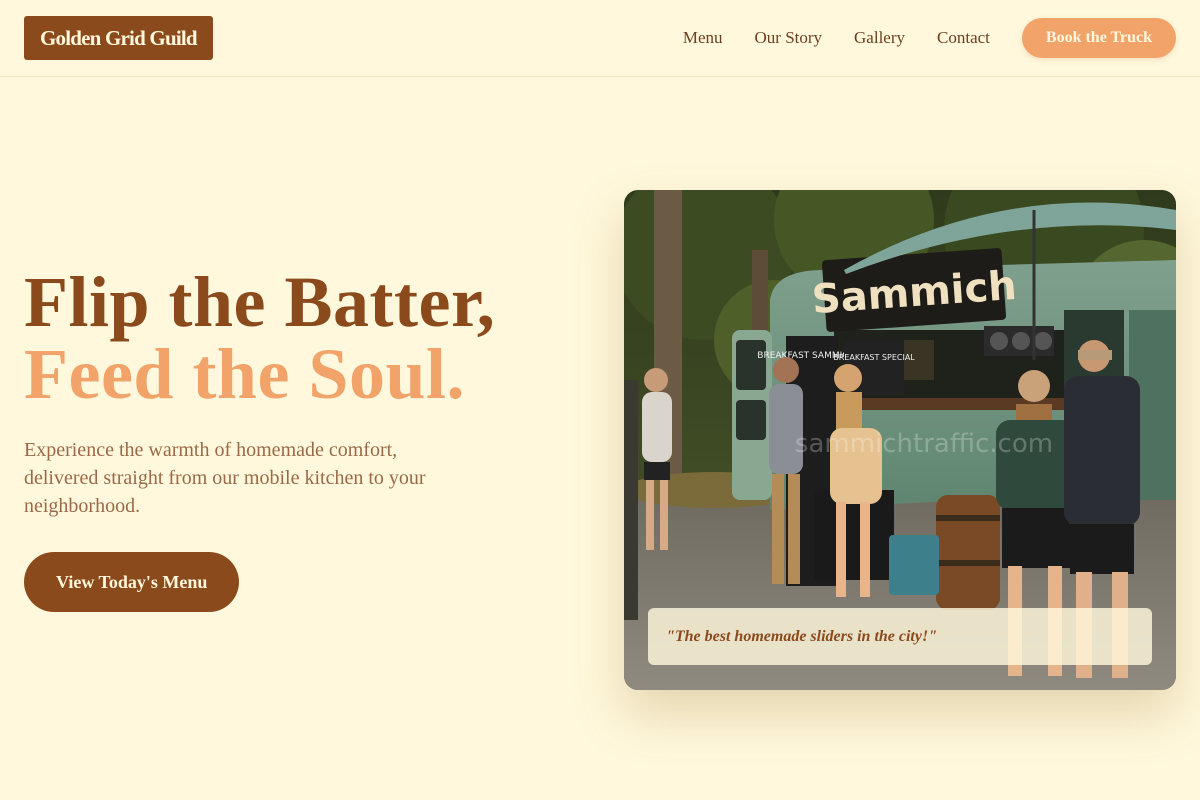 This screenshot has height=800, width=1200. I want to click on nav-link-contact: Contact, so click(963, 38).